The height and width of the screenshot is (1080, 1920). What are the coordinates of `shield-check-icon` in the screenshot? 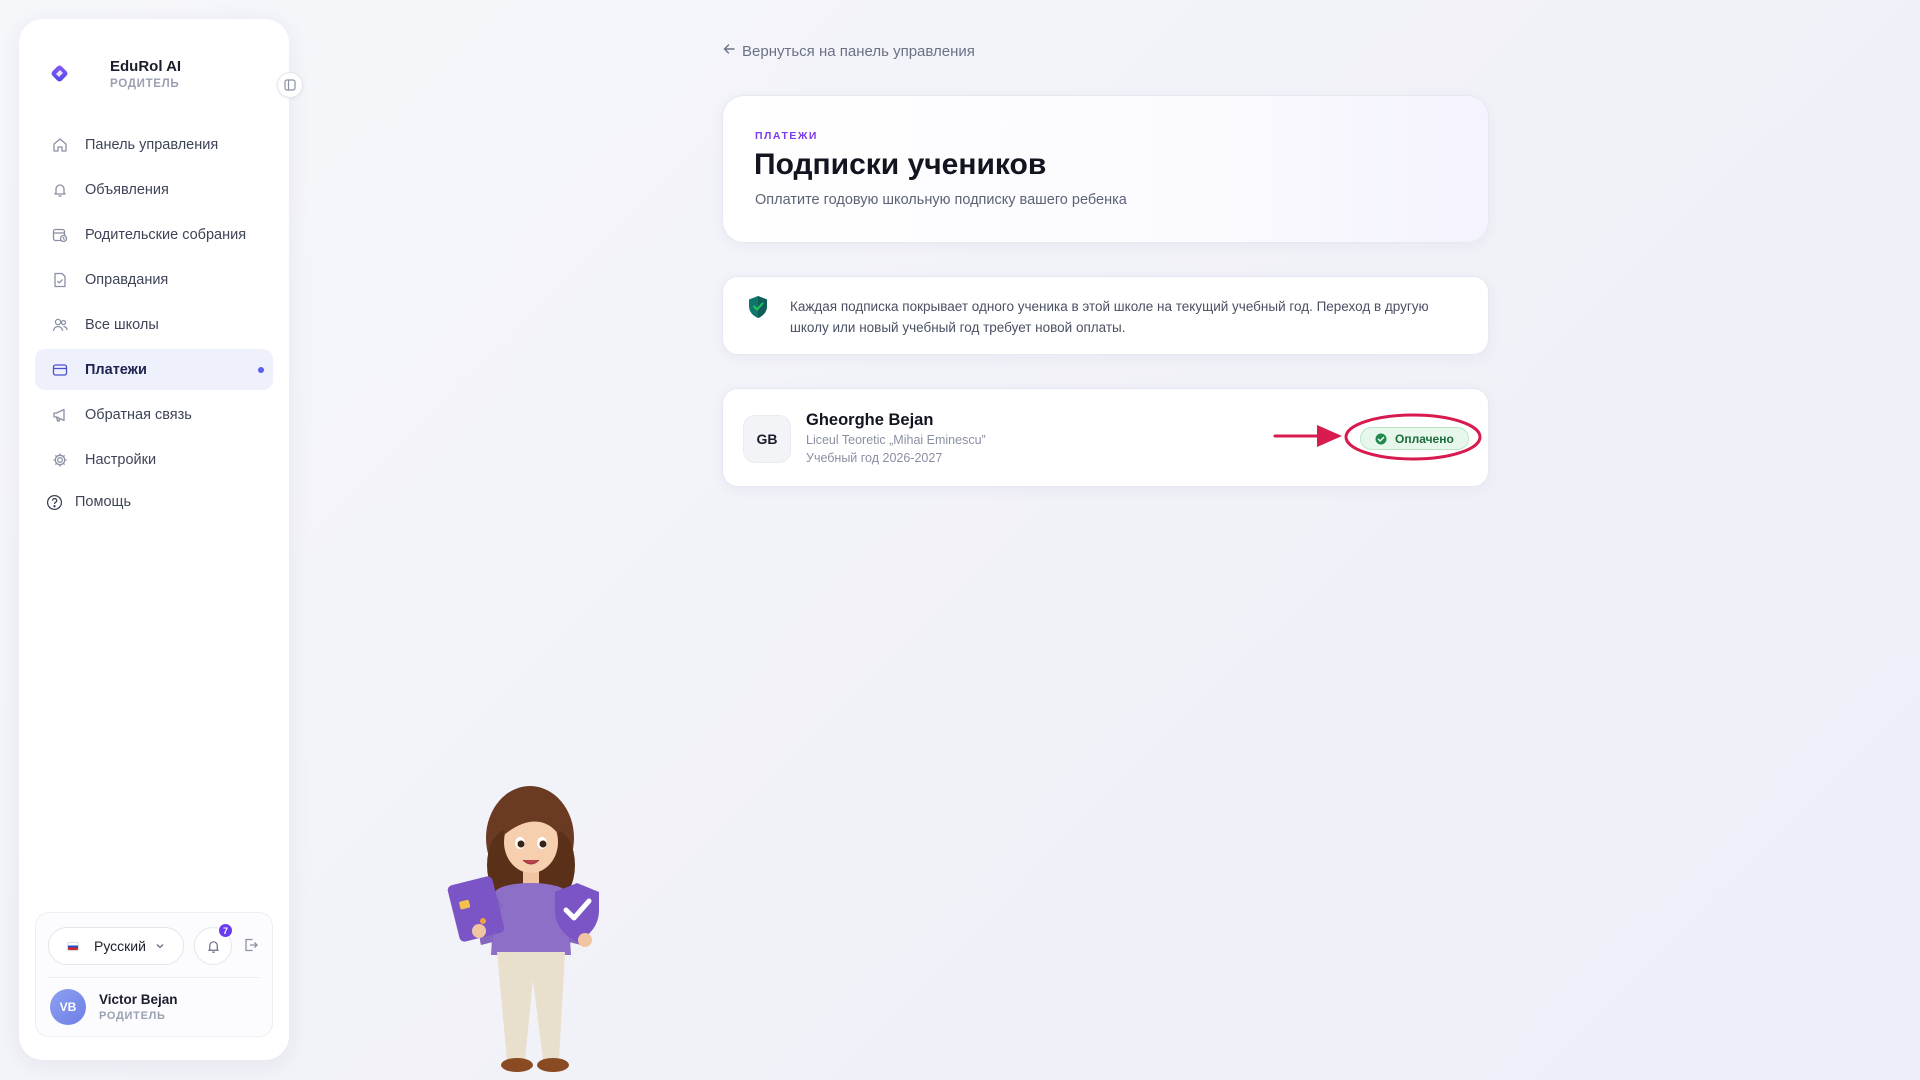 It's located at (758, 309).